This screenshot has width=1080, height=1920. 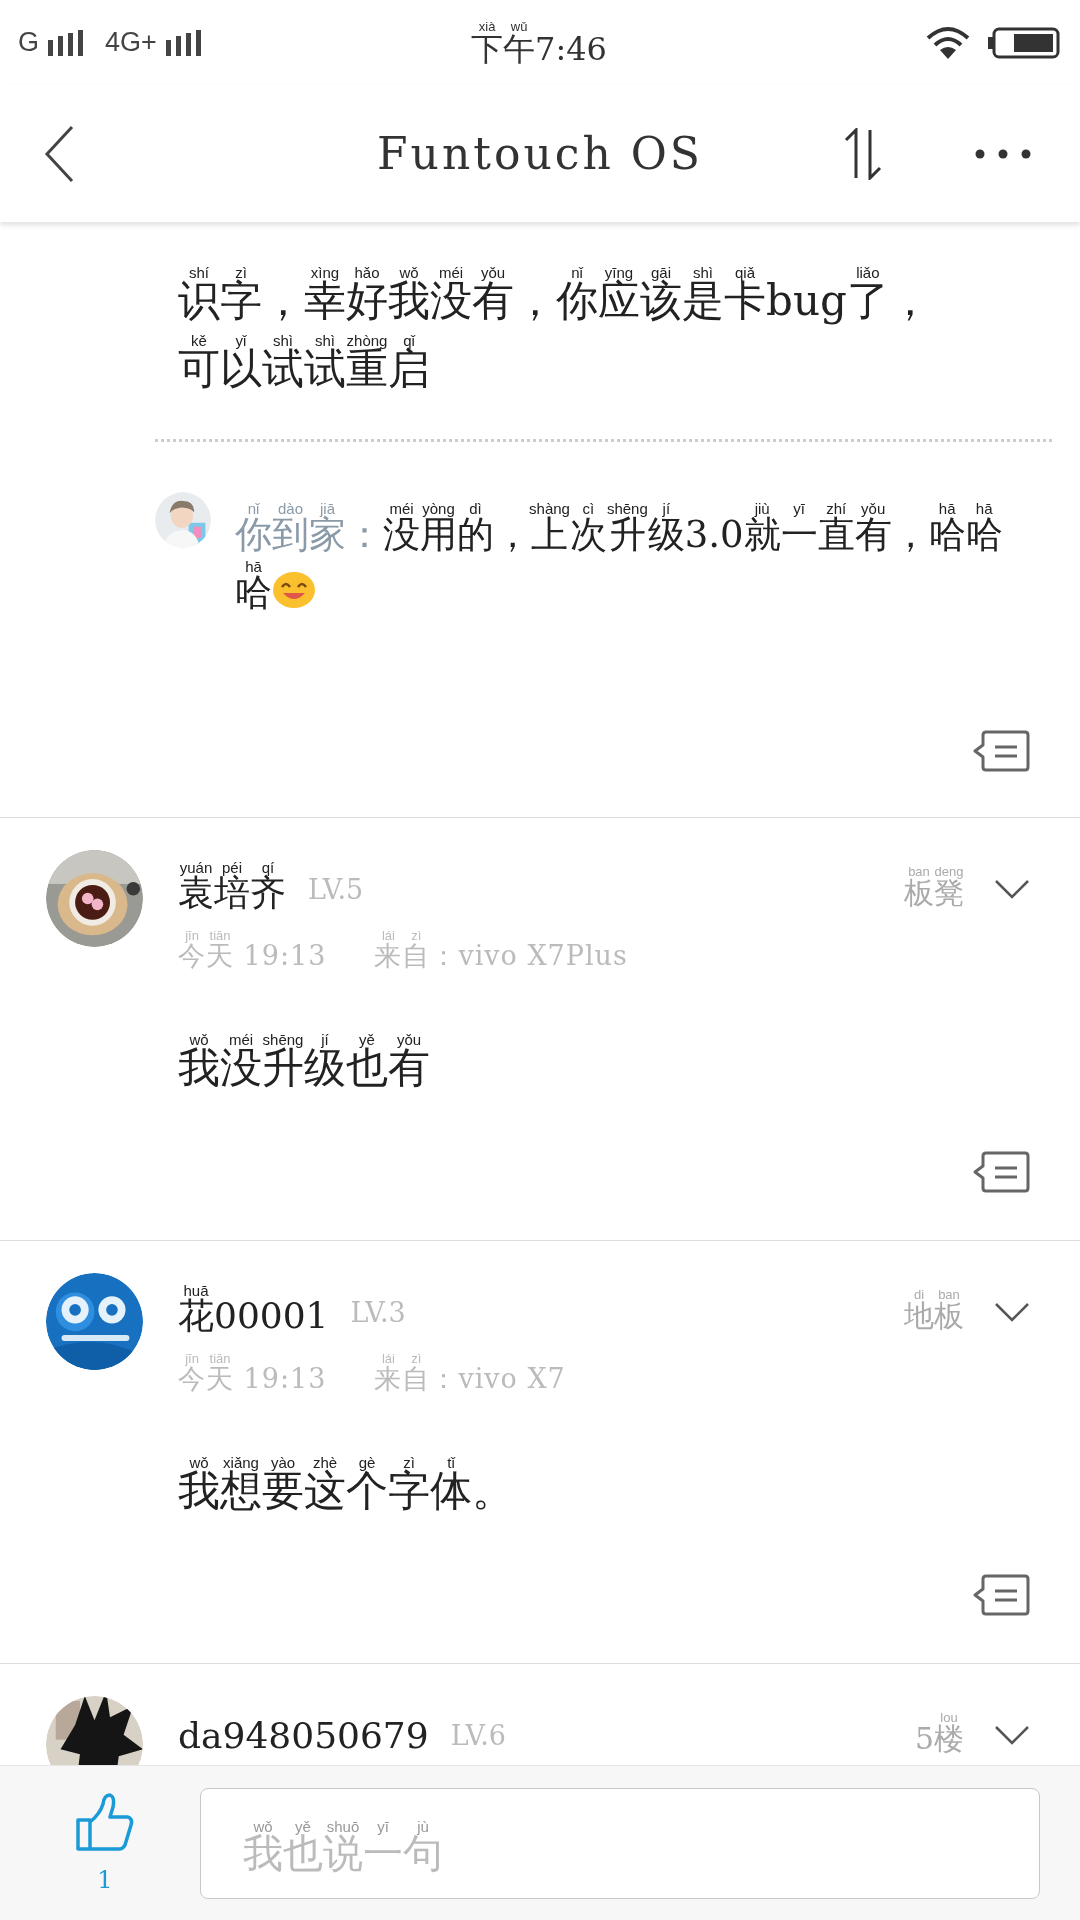 I want to click on floor-label: 板 ban 凳 deng, so click(x=934, y=888).